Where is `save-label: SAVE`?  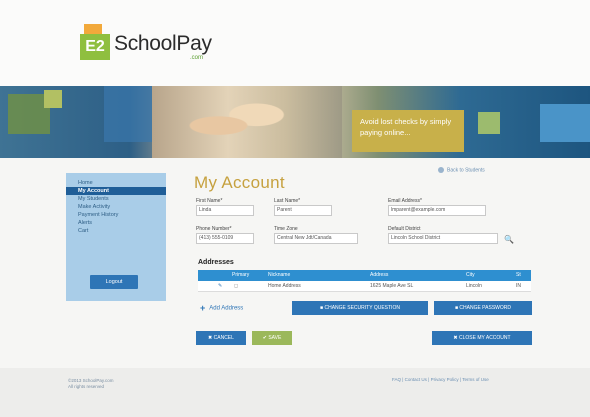
save-label: SAVE is located at coordinates (275, 338).